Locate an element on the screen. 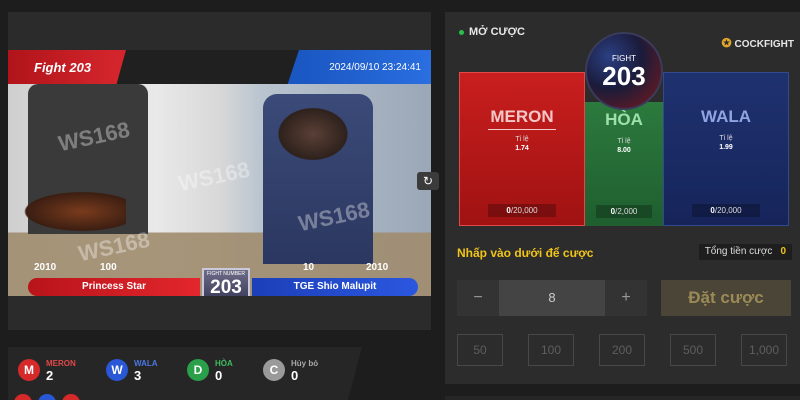 The width and height of the screenshot is (800, 400). rooster-icon: ✪ is located at coordinates (726, 43).